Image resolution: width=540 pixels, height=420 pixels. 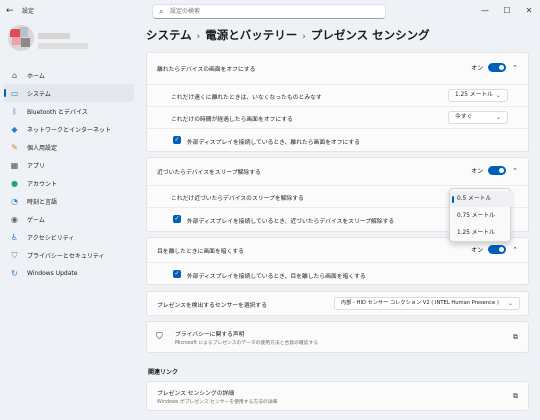 What do you see at coordinates (210, 335) in the screenshot?
I see `privacy-title: プライバシーに関する声明` at bounding box center [210, 335].